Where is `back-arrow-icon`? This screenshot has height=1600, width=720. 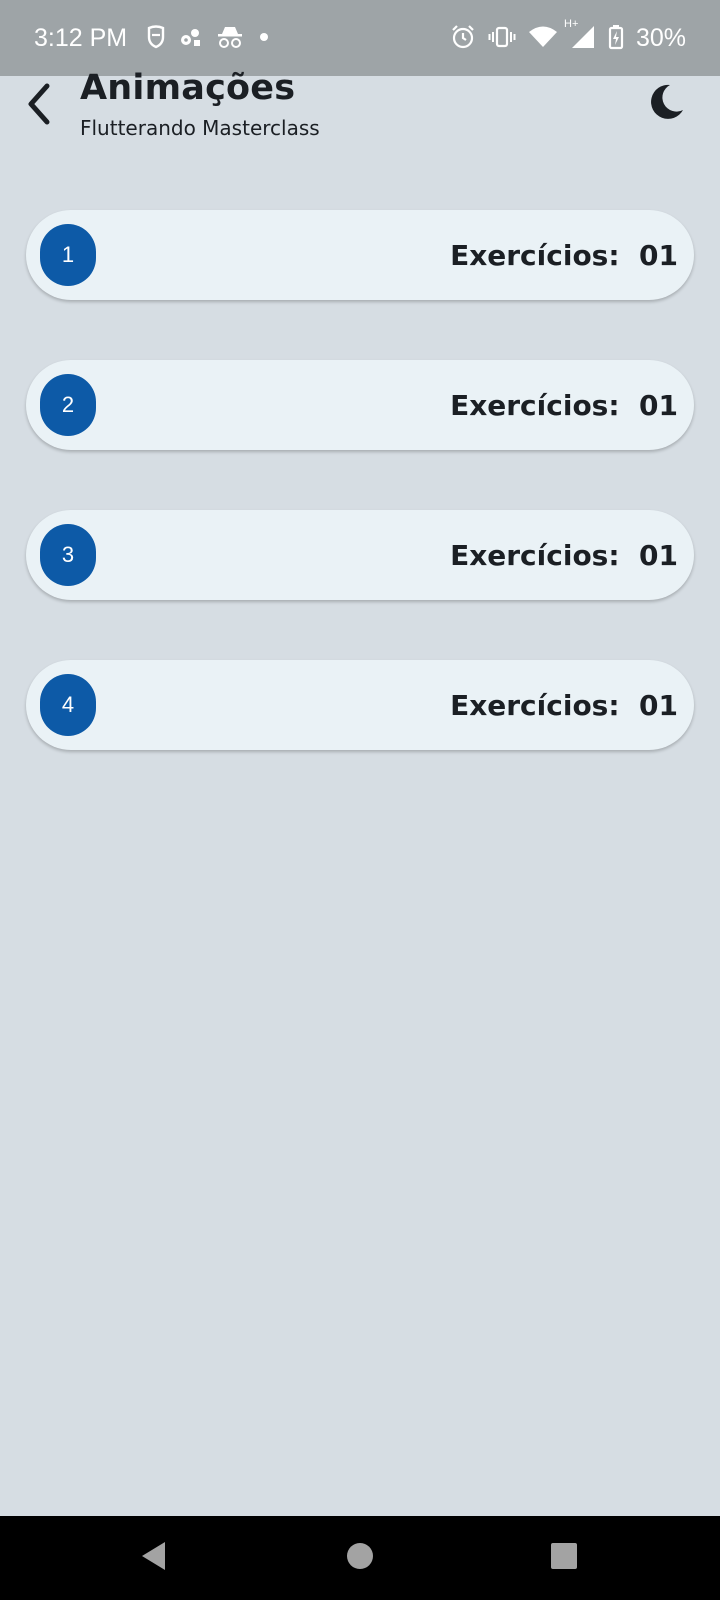 back-arrow-icon is located at coordinates (40, 106).